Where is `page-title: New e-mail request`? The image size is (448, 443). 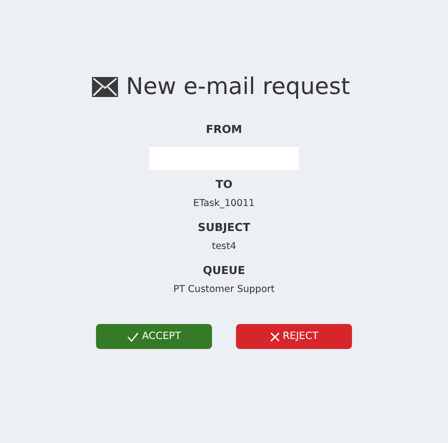
page-title: New e-mail request is located at coordinates (238, 87).